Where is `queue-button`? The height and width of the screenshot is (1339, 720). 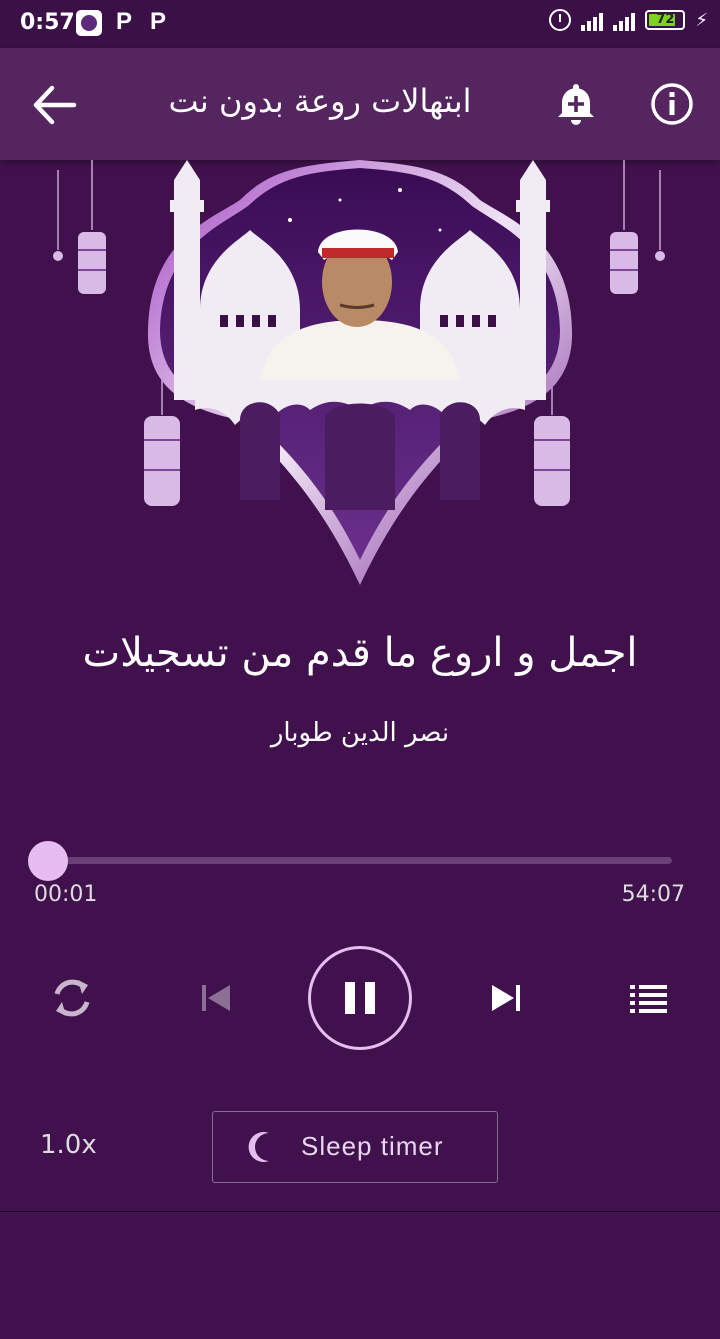 queue-button is located at coordinates (648, 998).